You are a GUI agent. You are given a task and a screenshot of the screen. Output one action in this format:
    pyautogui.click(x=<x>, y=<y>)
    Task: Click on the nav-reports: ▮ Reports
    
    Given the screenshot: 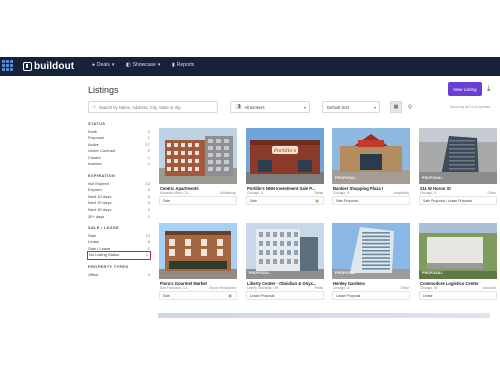 What is the action you would take?
    pyautogui.click(x=183, y=65)
    